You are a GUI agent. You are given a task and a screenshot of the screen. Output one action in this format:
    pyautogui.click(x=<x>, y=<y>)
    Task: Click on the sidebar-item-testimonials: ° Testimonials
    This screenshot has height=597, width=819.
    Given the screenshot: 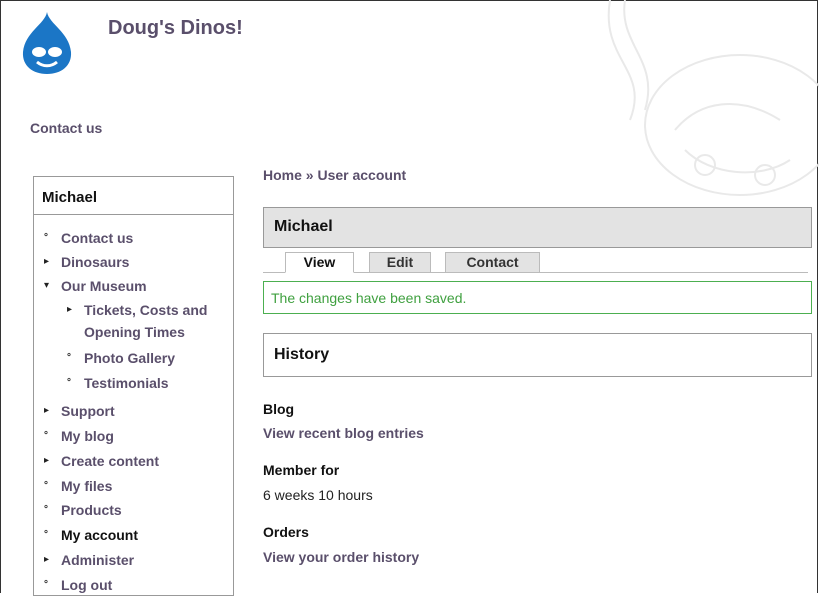 What is the action you would take?
    pyautogui.click(x=118, y=383)
    